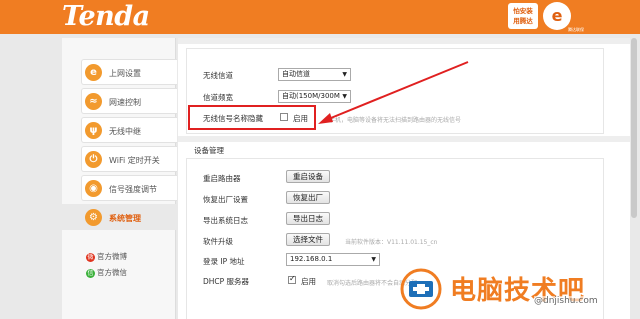 This screenshot has height=319, width=640. Describe the element at coordinates (421, 289) in the screenshot. I see `watermark-logo-icon` at that location.